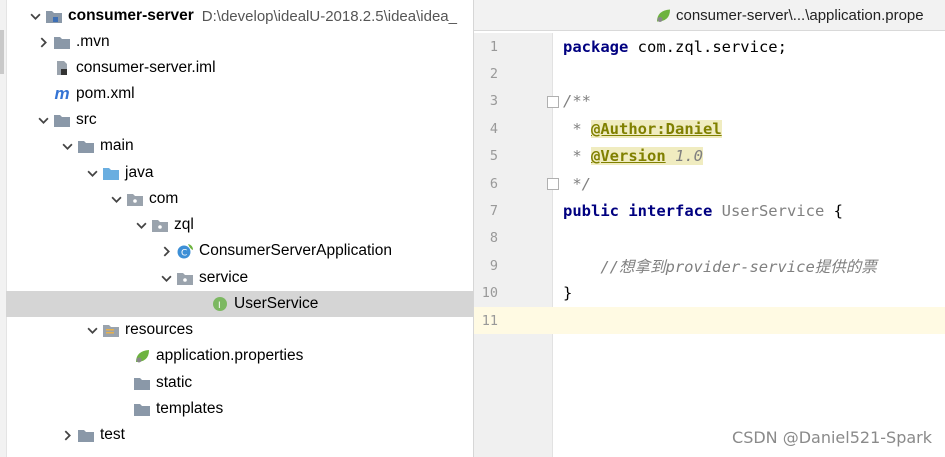 Image resolution: width=945 pixels, height=457 pixels. I want to click on tree-item-label: test, so click(112, 434).